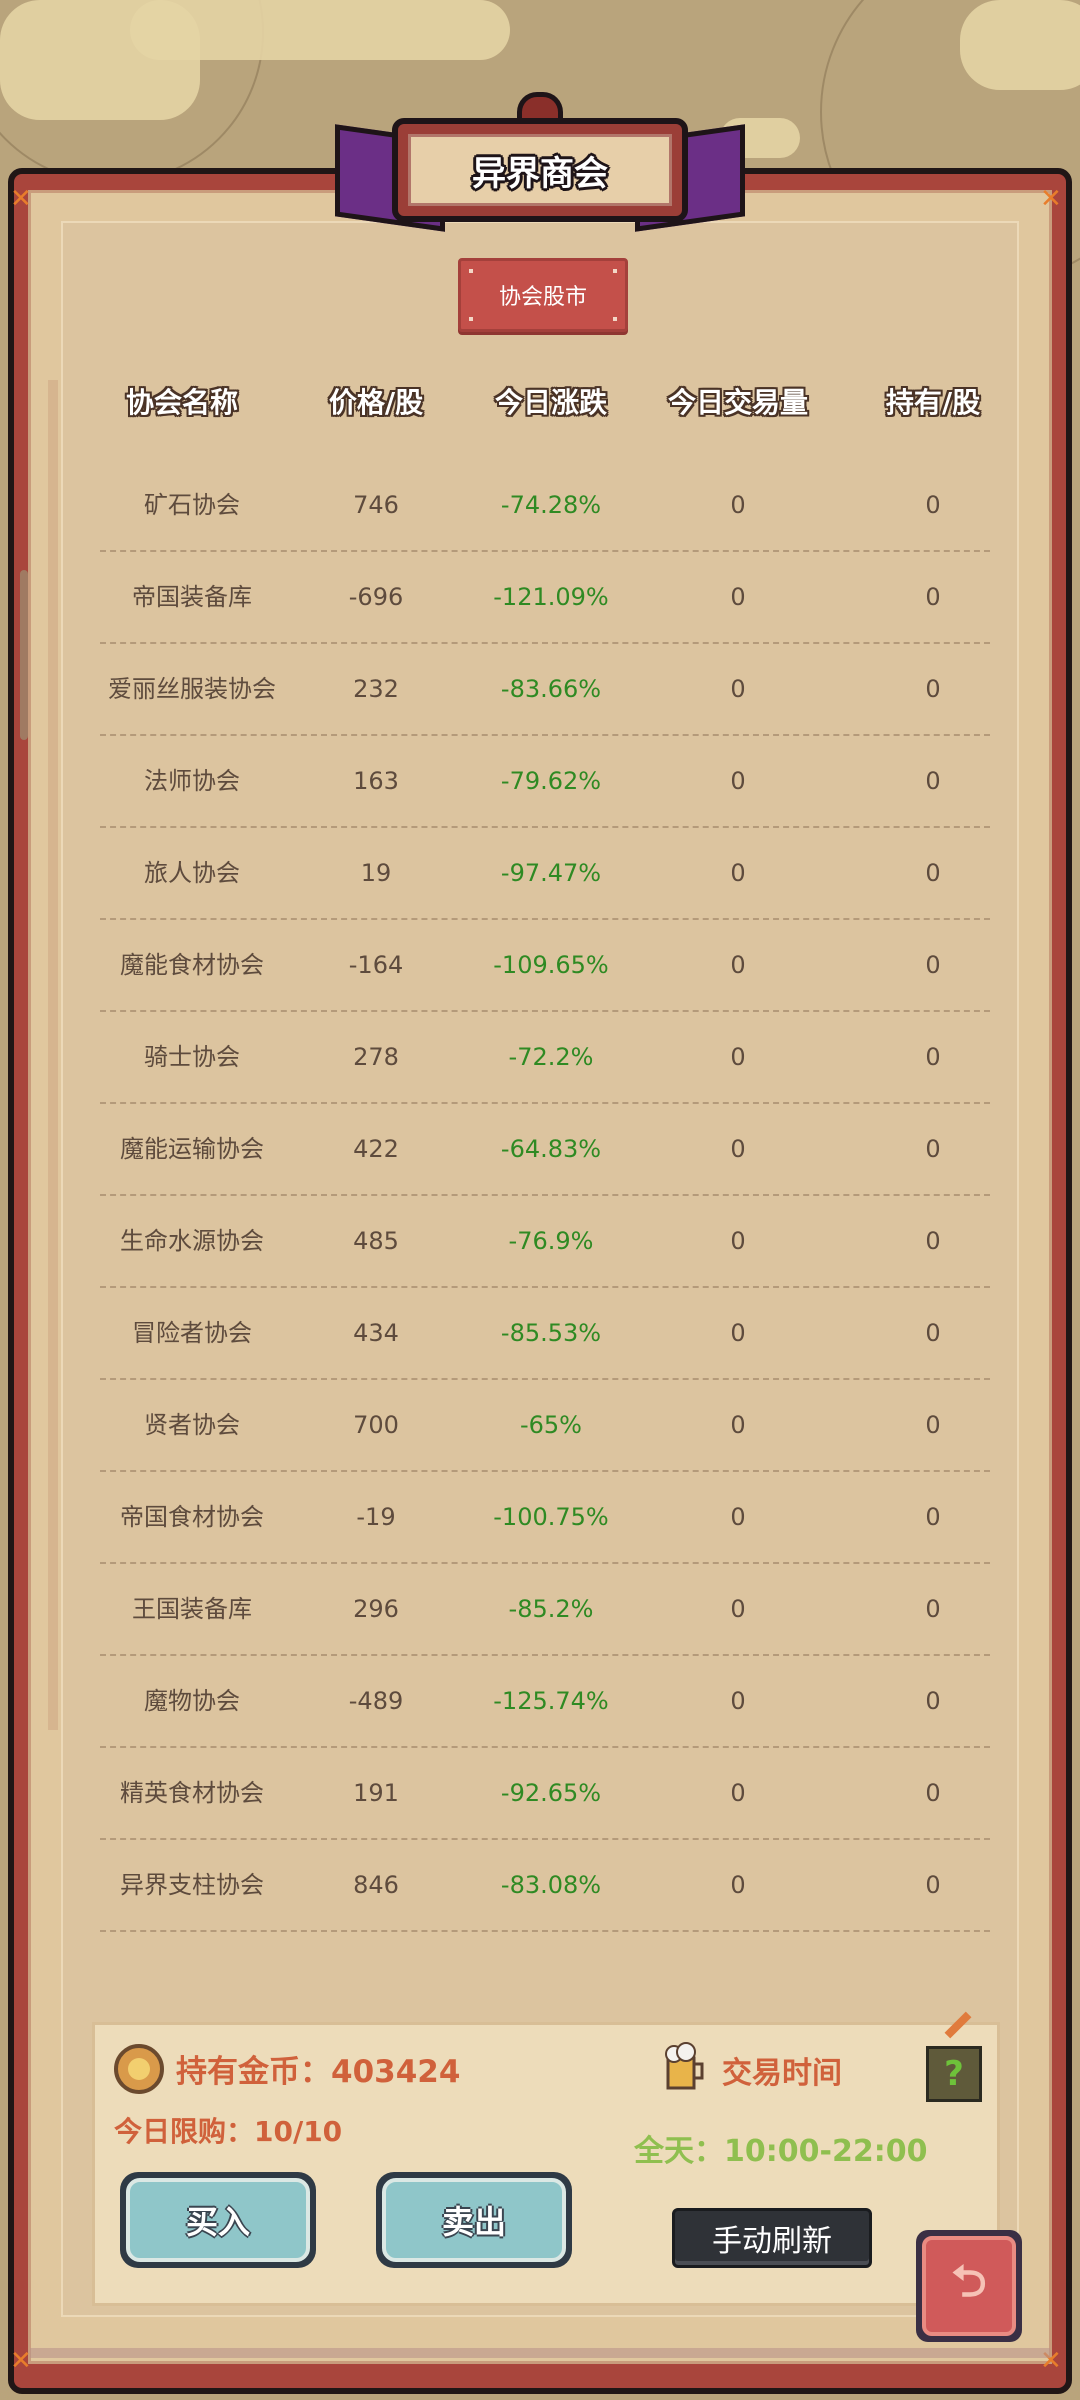  What do you see at coordinates (545, 1702) in the screenshot?
I see `table-row: 魔物协会 -489 -125.74% 0 0` at bounding box center [545, 1702].